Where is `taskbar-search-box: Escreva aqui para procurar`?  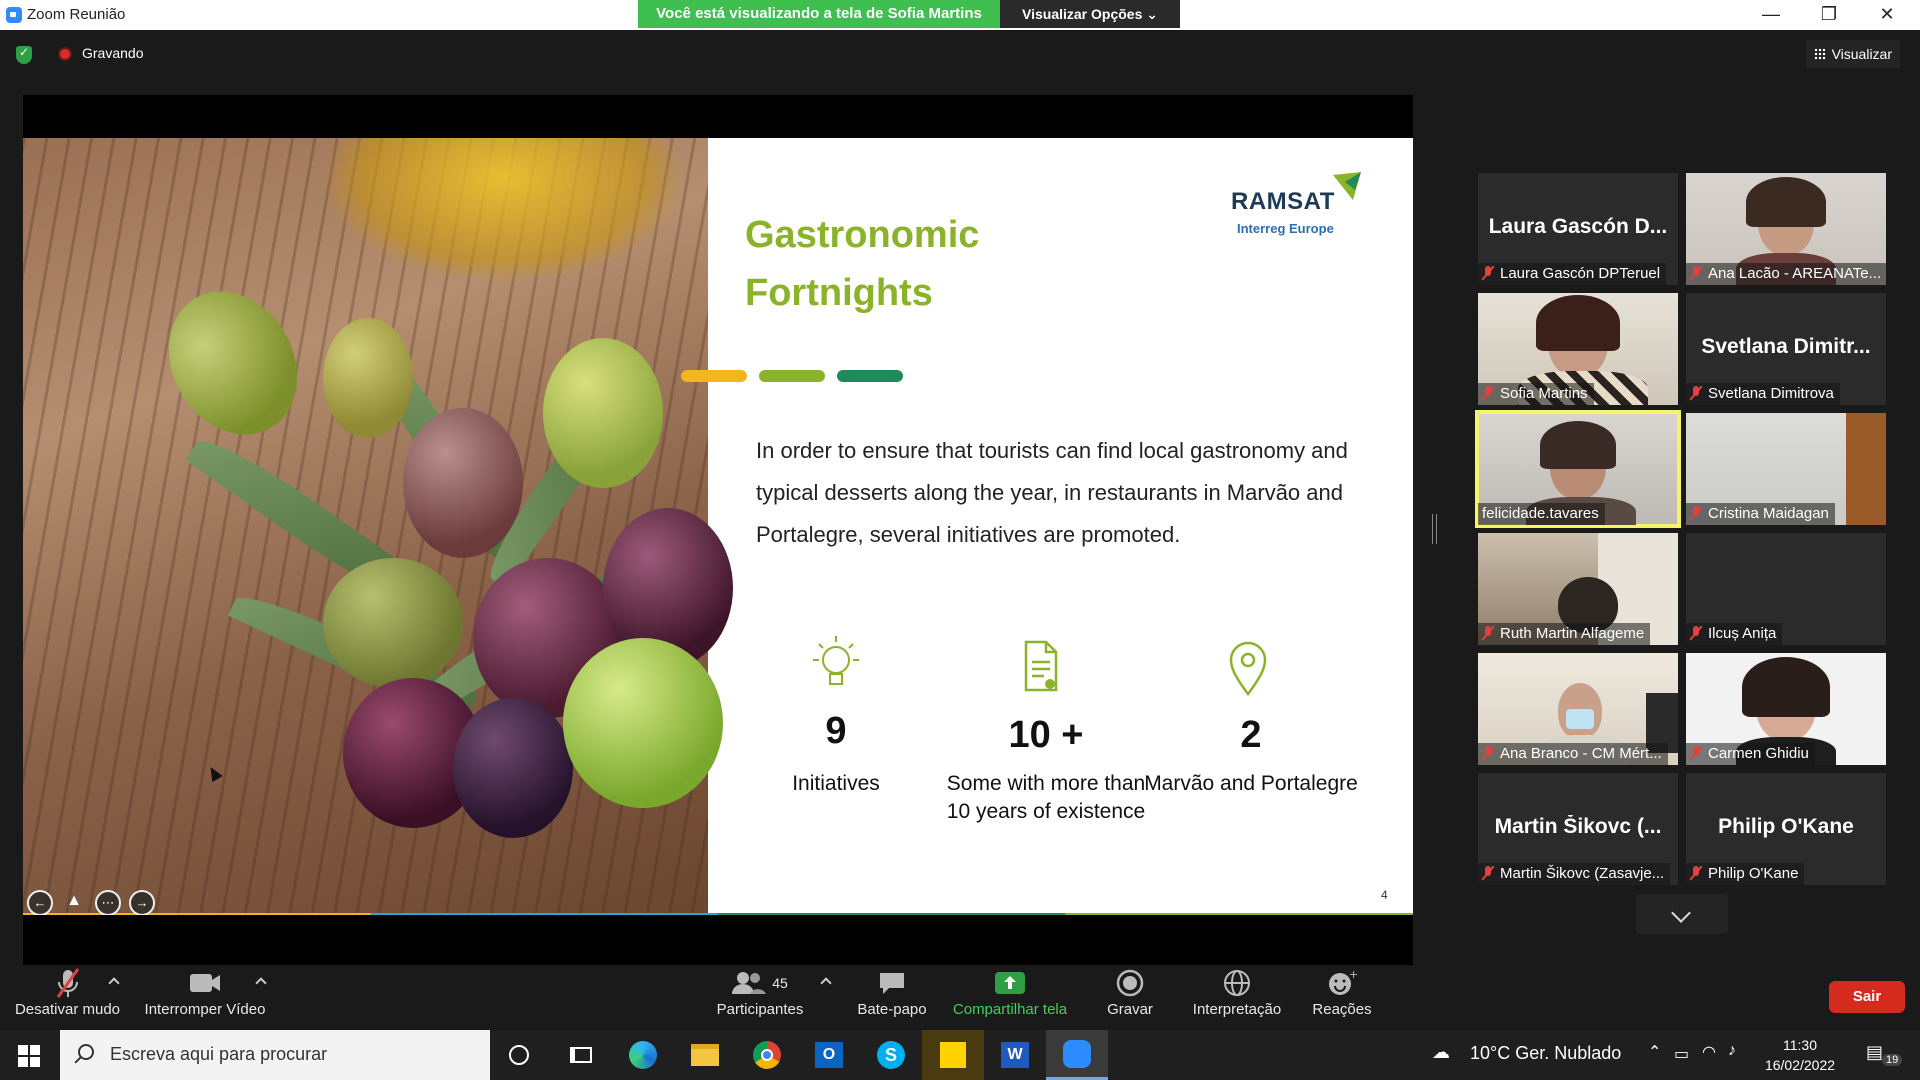
taskbar-search-box: Escreva aqui para procurar is located at coordinates (275, 1055).